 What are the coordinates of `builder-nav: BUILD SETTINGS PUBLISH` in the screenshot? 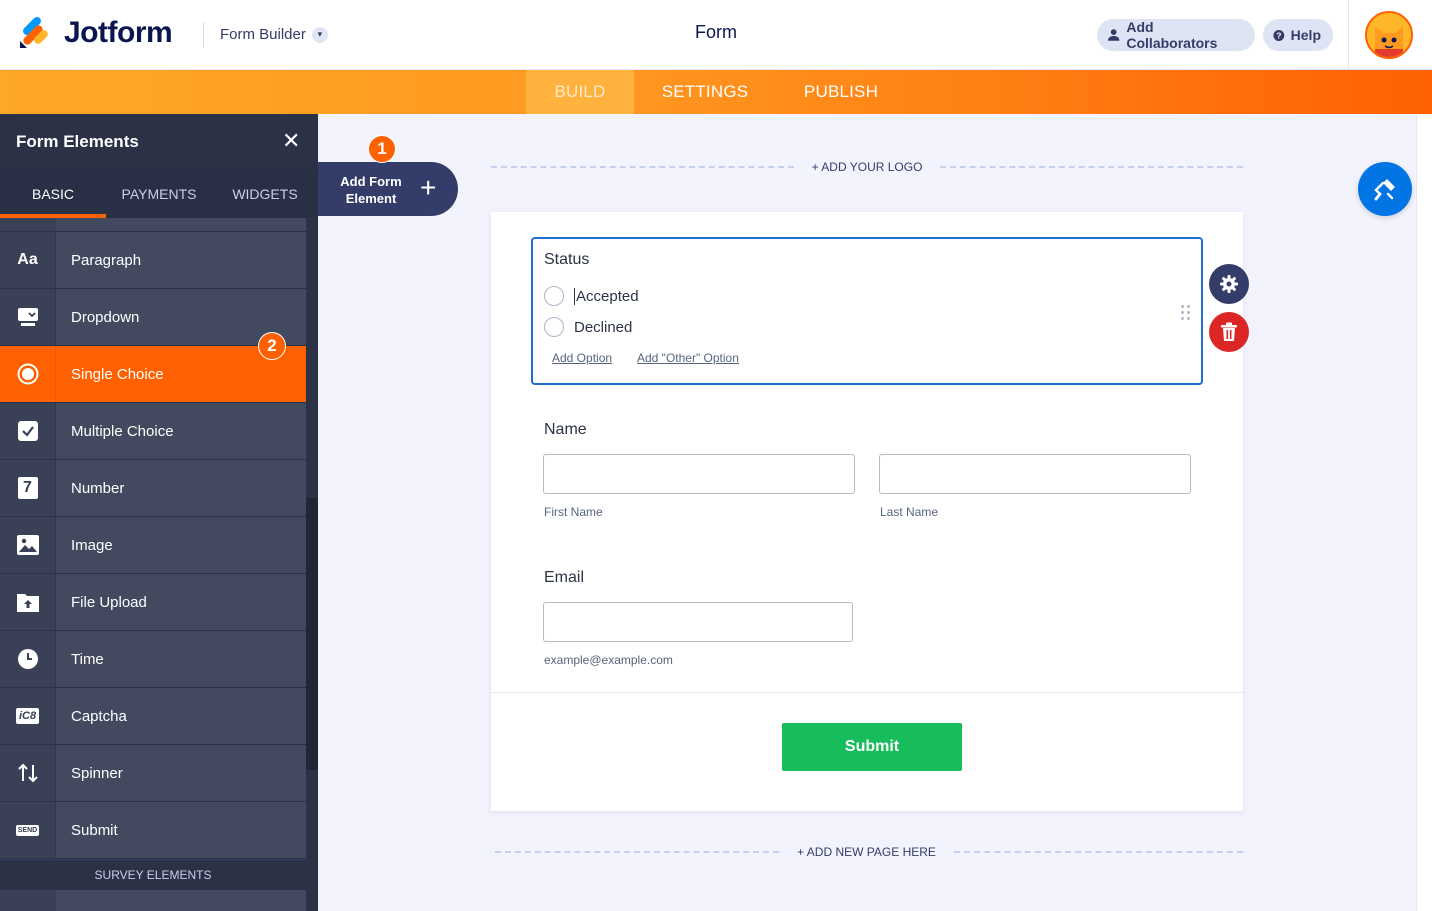 It's located at (716, 92).